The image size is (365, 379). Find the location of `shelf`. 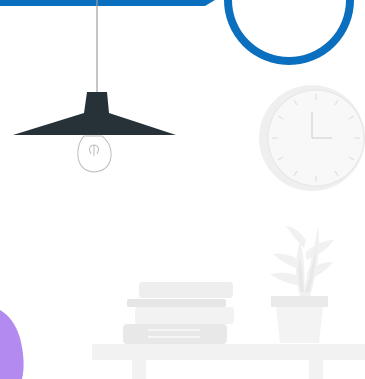

shelf is located at coordinates (228, 361).